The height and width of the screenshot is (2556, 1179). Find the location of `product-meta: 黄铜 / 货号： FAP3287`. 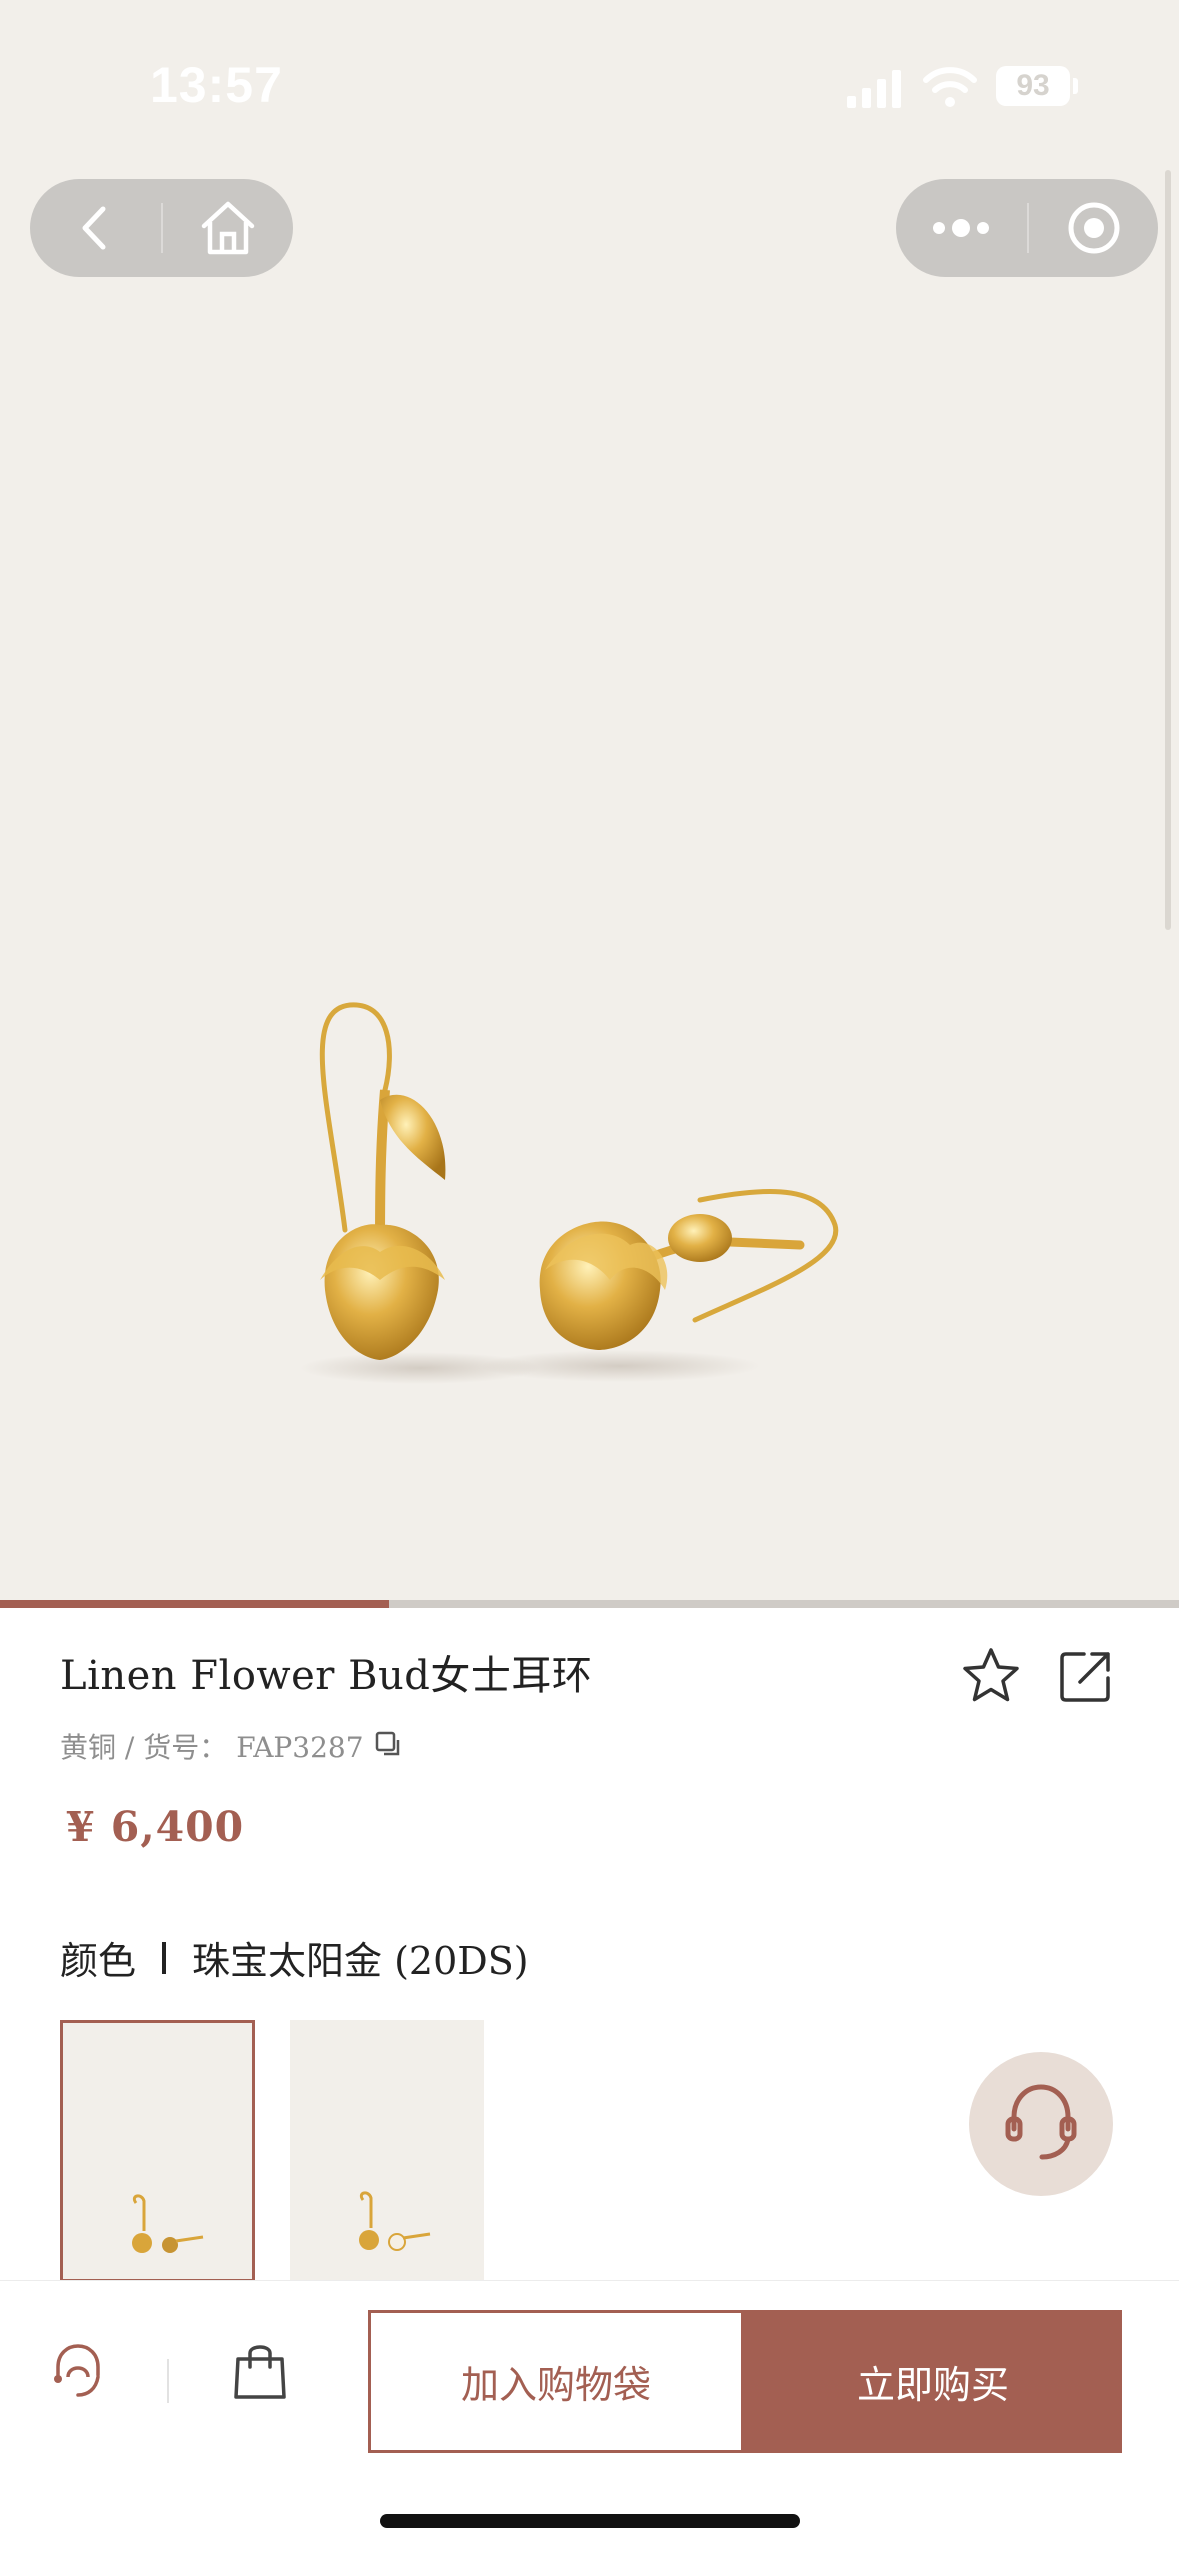

product-meta: 黄铜 / 货号： FAP3287 is located at coordinates (212, 1746).